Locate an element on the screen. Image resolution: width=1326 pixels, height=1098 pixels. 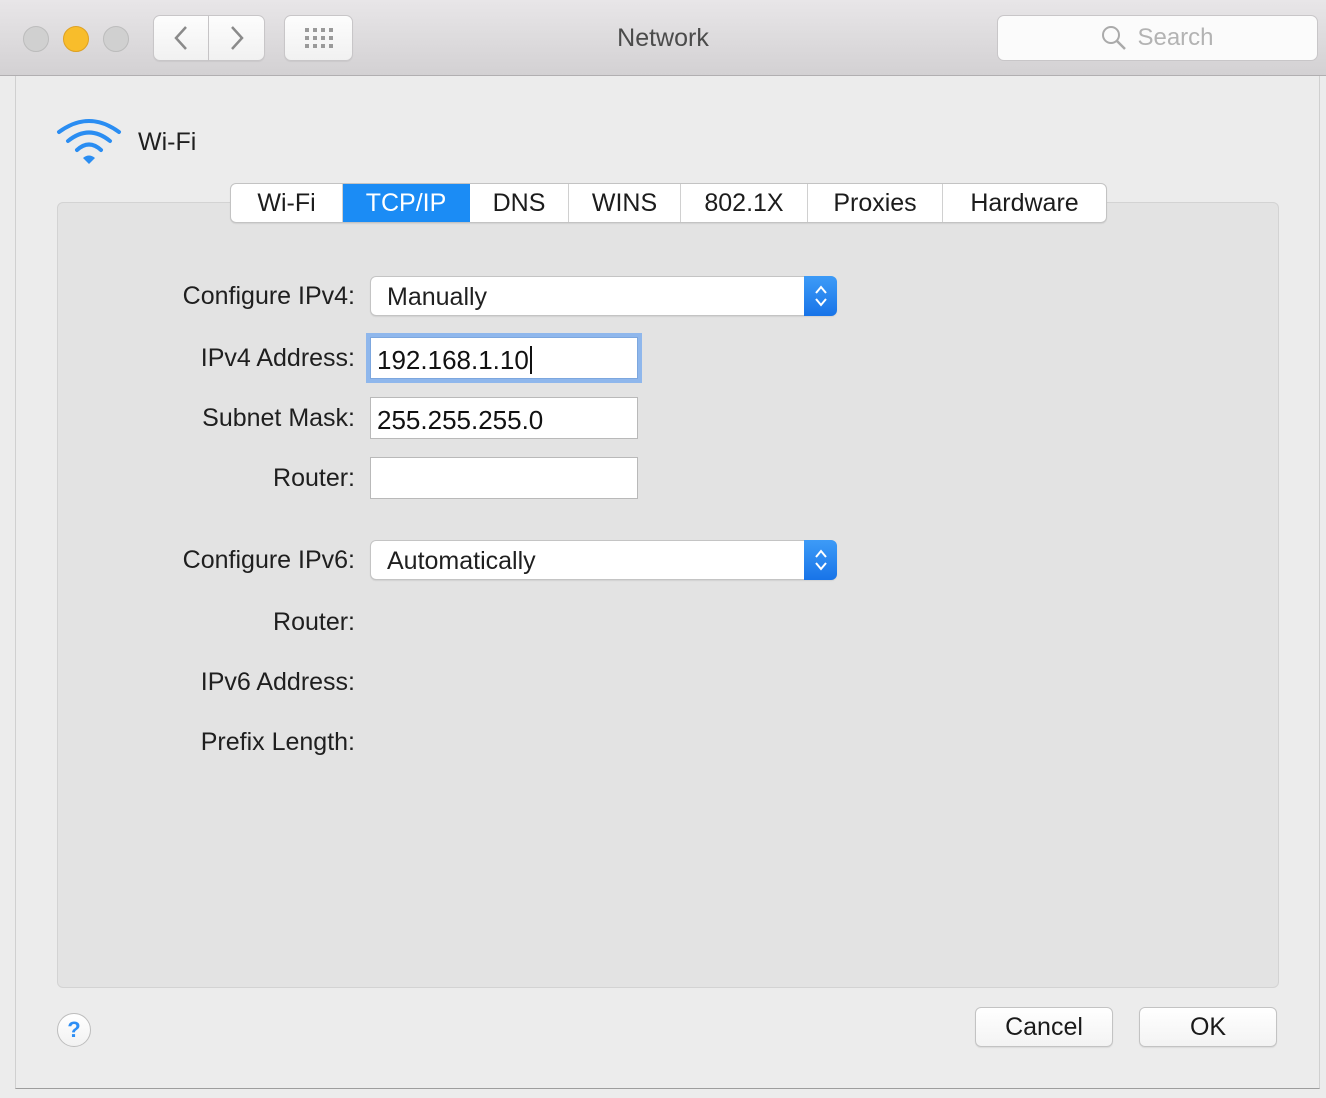
cancel-button: Cancel is located at coordinates (1044, 1027).